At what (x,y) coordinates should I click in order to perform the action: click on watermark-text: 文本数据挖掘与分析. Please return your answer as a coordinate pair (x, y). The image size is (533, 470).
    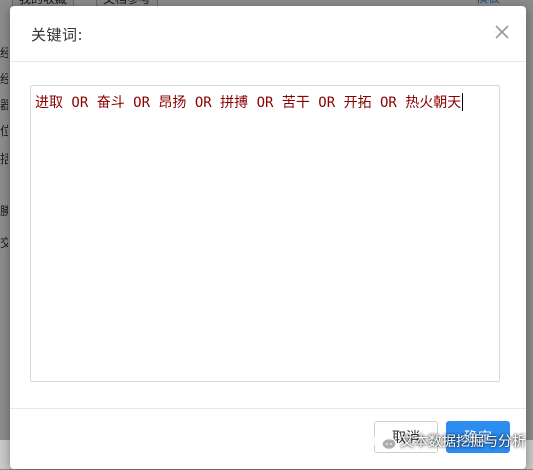
    Looking at the image, I should click on (463, 442).